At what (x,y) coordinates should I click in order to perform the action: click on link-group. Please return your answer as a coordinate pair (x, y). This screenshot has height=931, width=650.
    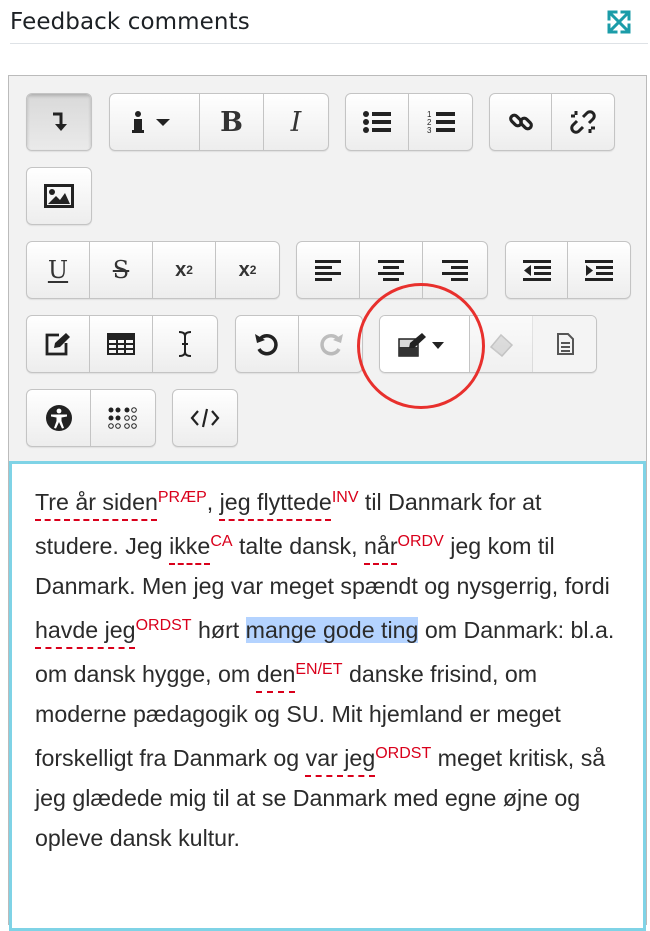
    Looking at the image, I should click on (552, 122).